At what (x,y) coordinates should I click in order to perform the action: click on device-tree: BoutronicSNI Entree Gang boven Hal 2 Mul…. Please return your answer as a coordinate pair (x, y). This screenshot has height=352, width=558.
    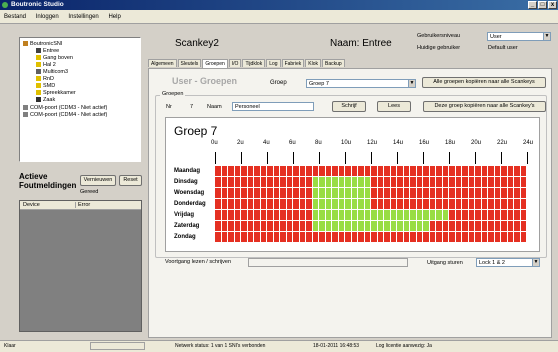
    Looking at the image, I should click on (80, 99).